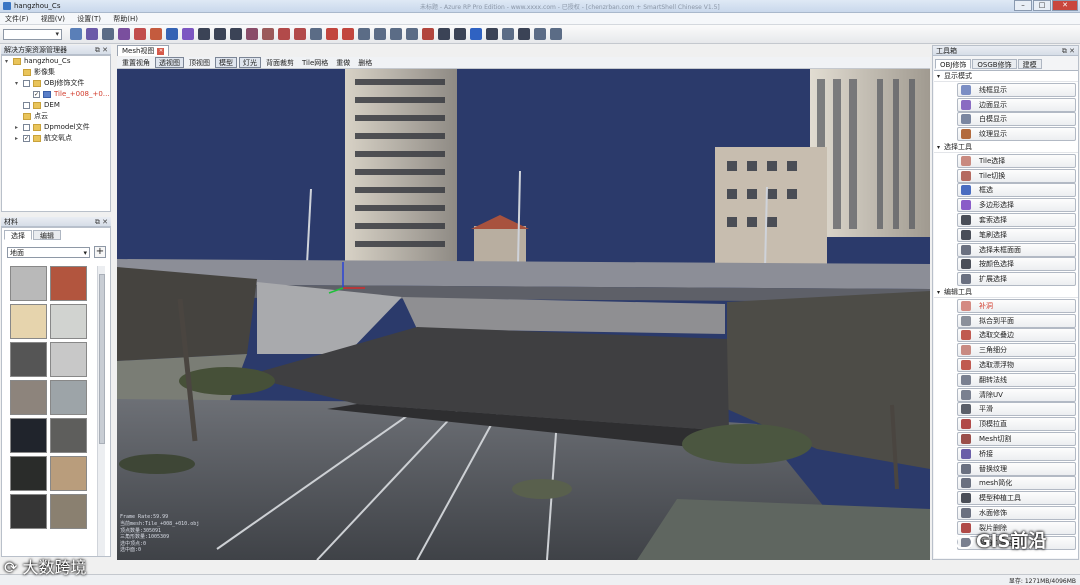  What do you see at coordinates (460, 34) in the screenshot?
I see `car-icon` at bounding box center [460, 34].